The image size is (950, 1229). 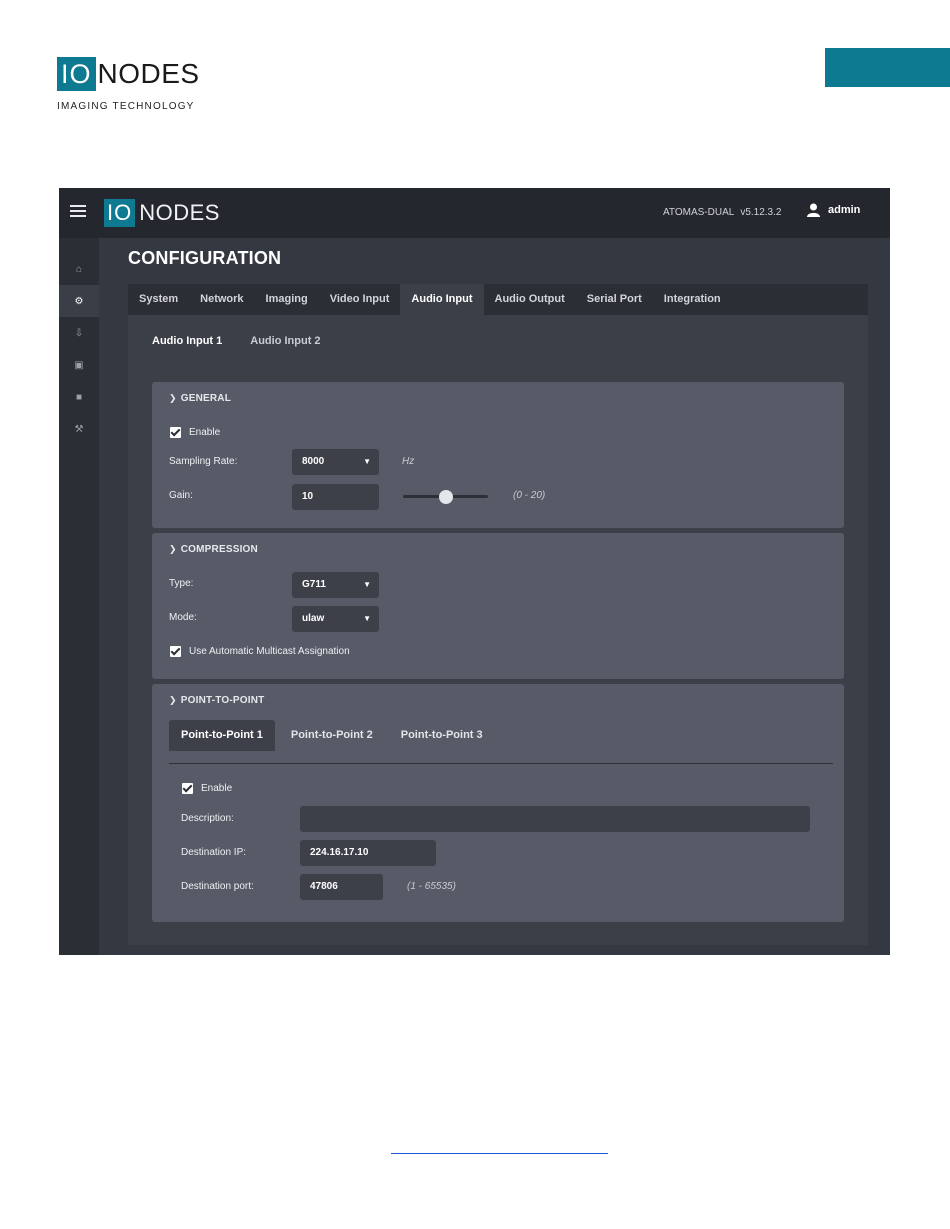 What do you see at coordinates (205, 258) in the screenshot?
I see `page-title: CONFIGURATION` at bounding box center [205, 258].